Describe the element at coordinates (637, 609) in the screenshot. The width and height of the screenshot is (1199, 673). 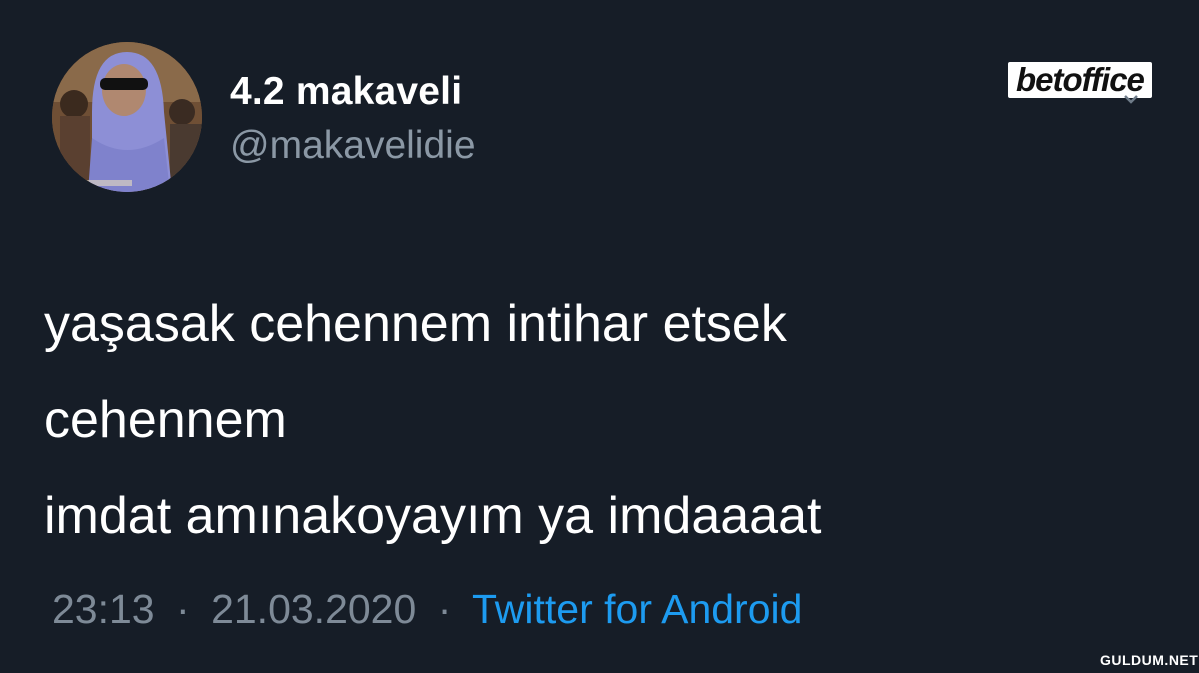
I see `tweet-source-link: Twitter for Android` at that location.